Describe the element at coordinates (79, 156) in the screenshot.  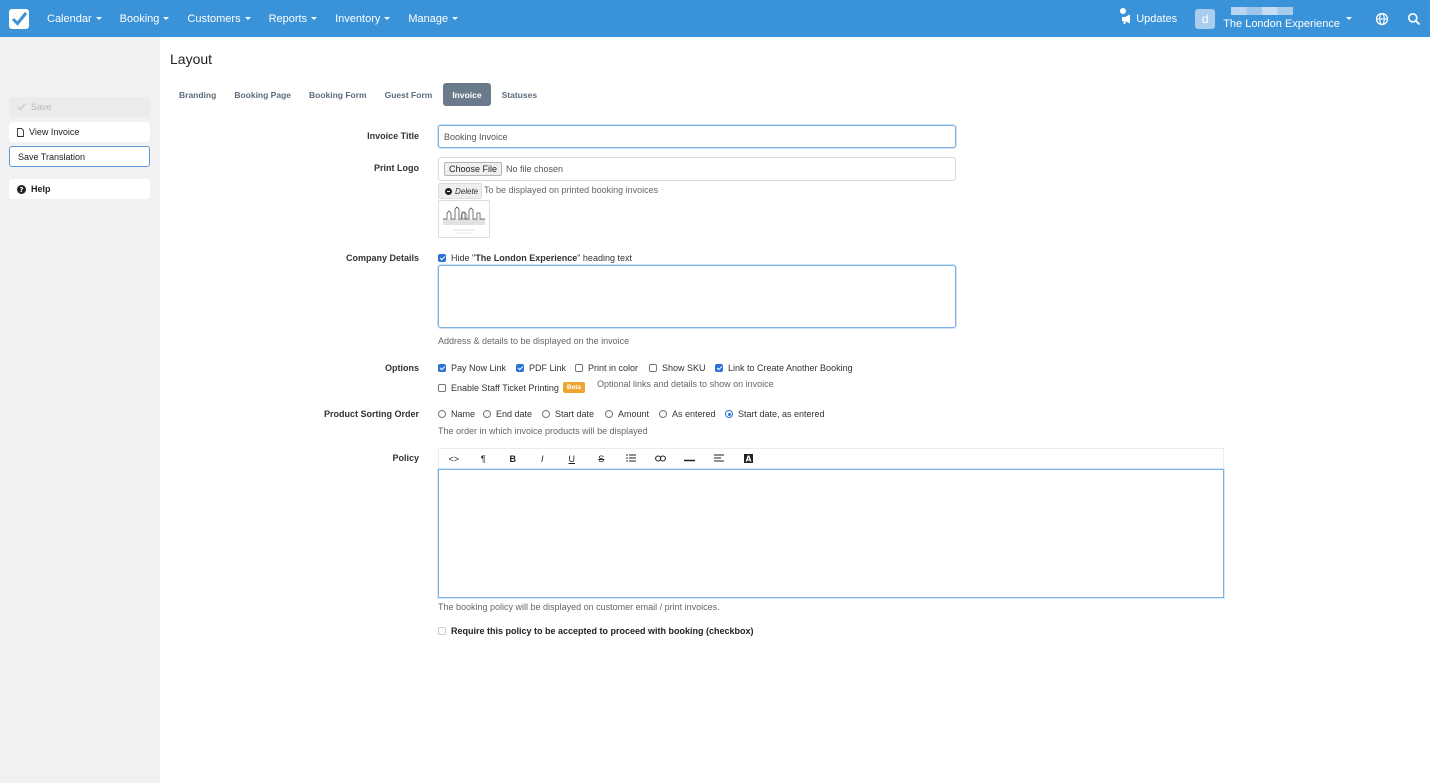
I see `save-translation-button: Save Translation` at that location.